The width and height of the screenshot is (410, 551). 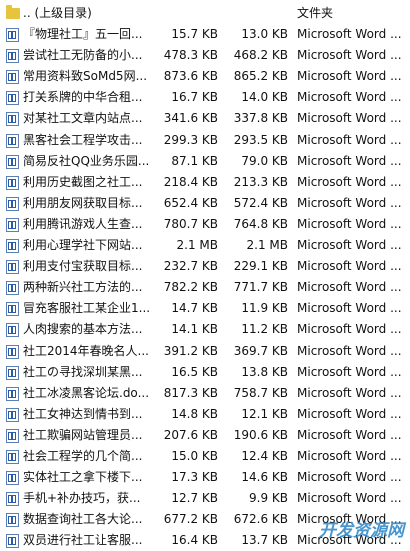 I want to click on file-packed-size: 865.2 KB, so click(x=260, y=76).